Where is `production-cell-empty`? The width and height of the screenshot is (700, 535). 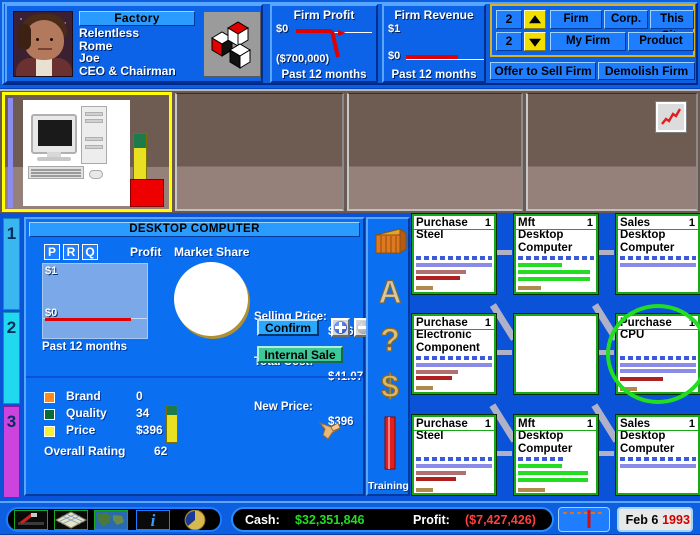 production-cell-empty is located at coordinates (556, 354).